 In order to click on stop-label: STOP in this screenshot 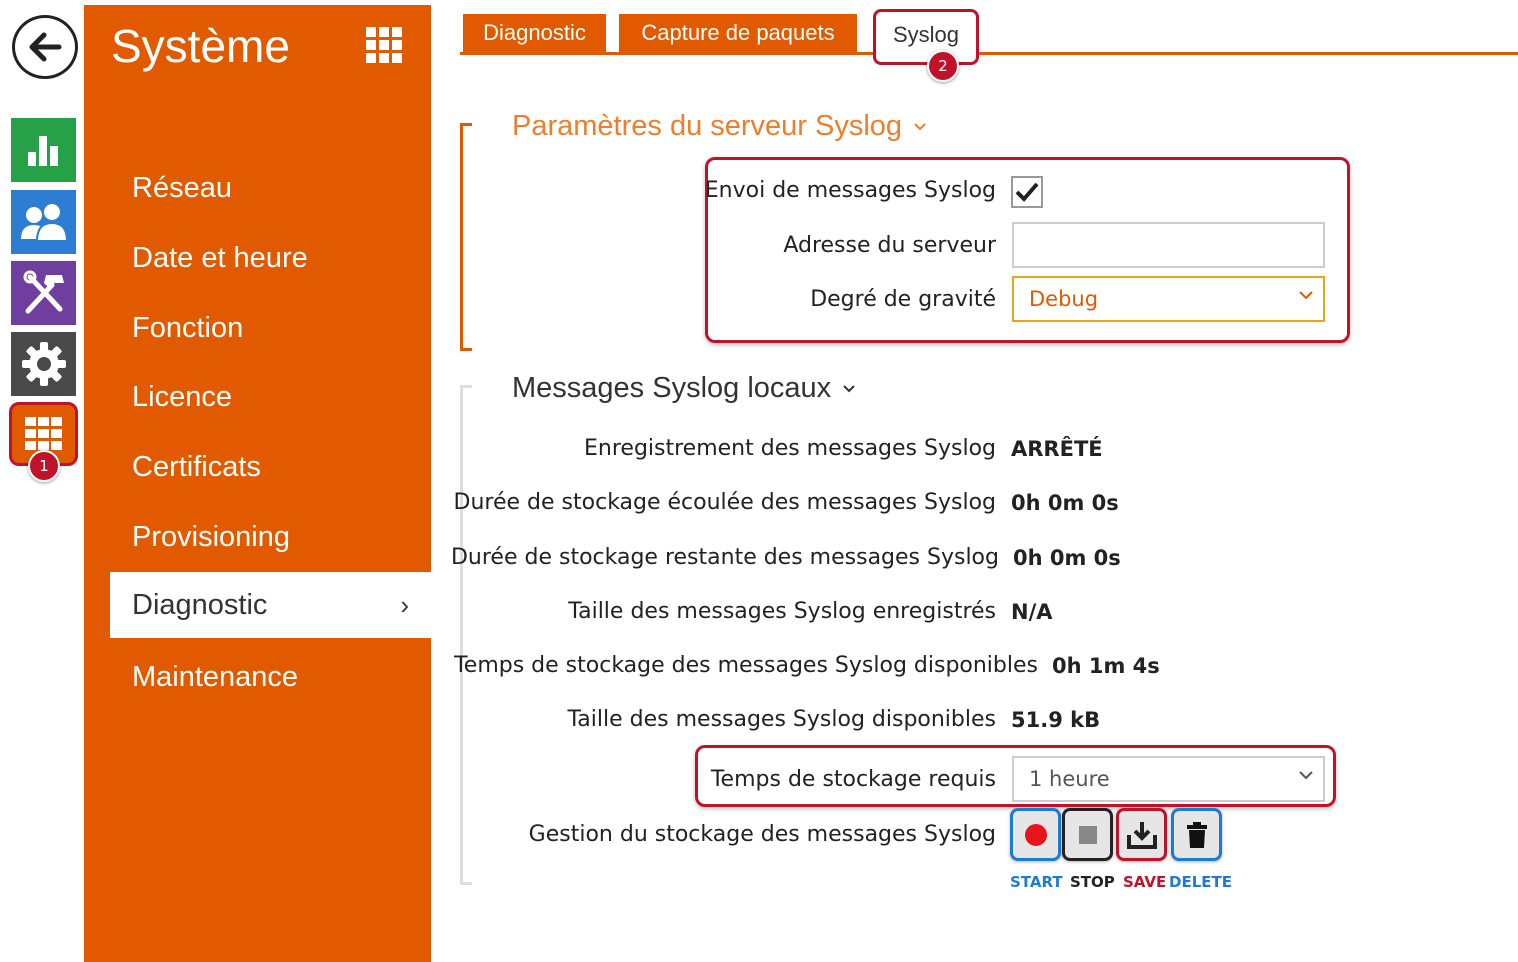, I will do `click(1092, 882)`.